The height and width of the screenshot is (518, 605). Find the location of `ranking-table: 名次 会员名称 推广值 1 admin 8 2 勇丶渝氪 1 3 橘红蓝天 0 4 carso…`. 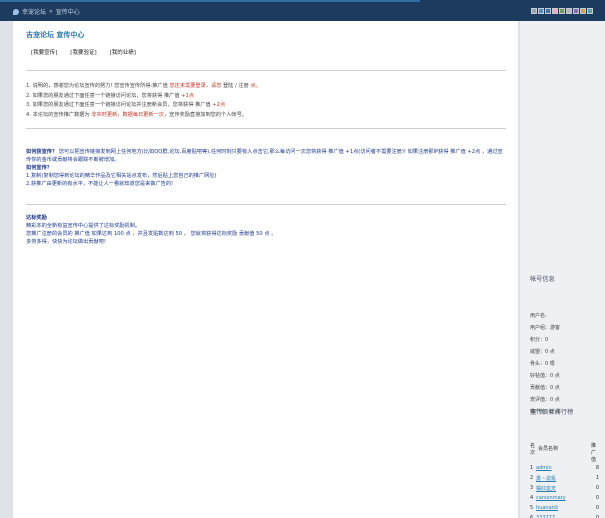

ranking-table: 名次 会员名称 推广值 1 admin 8 2 勇丶渝氪 1 3 橘红蓝天 0 4 carso… is located at coordinates (567, 480).